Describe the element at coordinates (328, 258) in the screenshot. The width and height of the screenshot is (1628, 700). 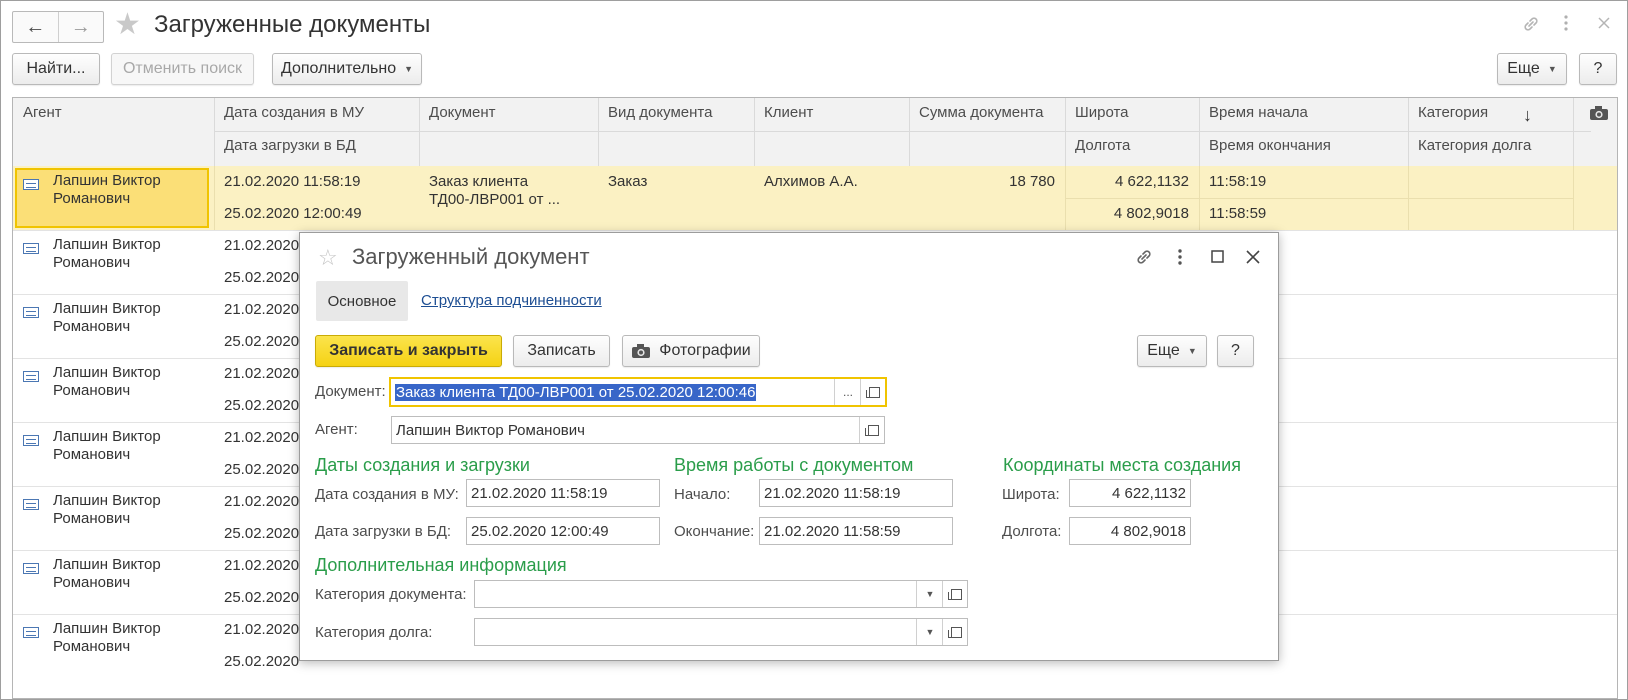
I see `star-outline-icon: ☆` at that location.